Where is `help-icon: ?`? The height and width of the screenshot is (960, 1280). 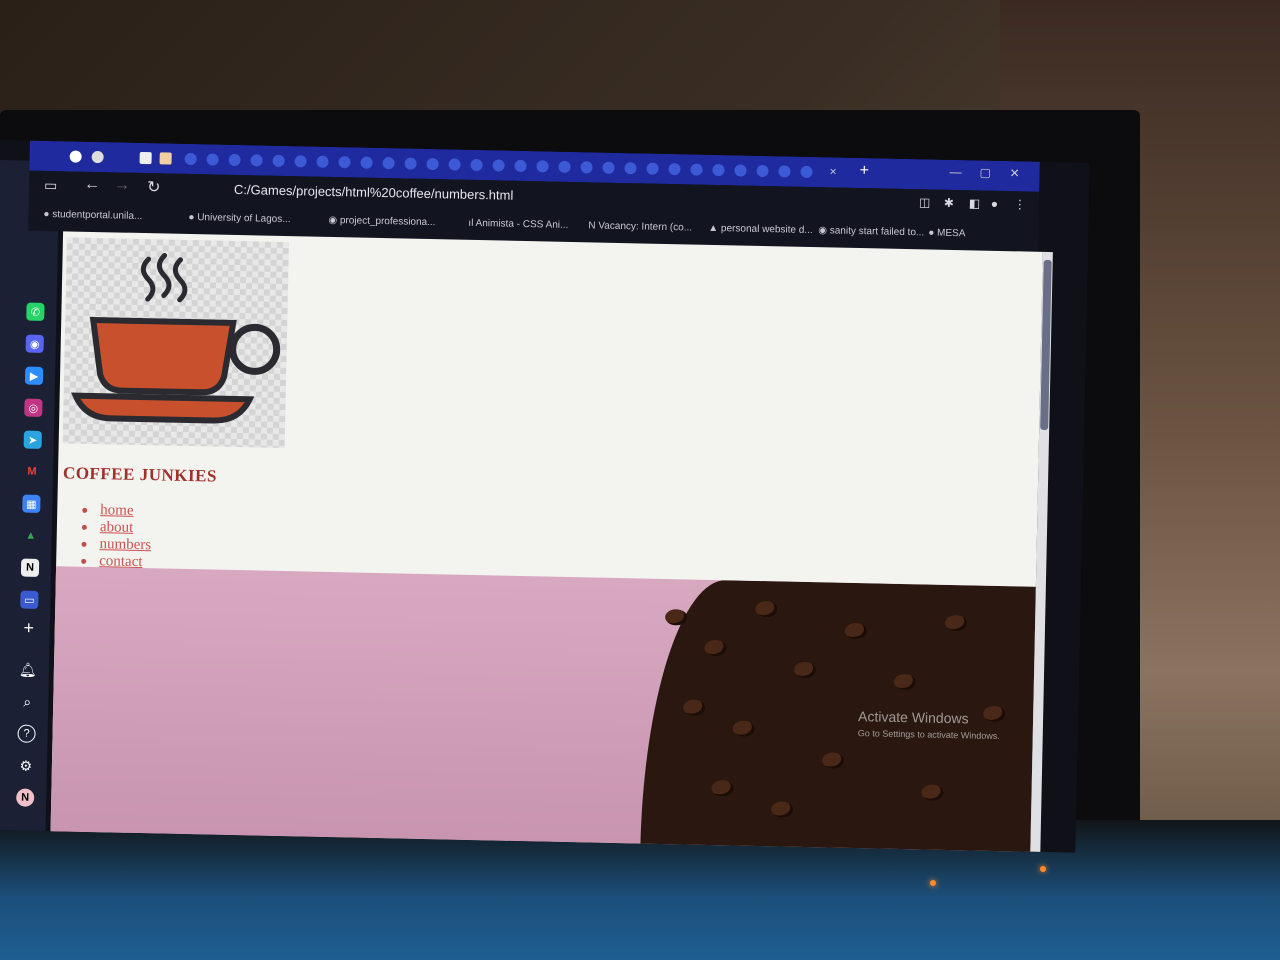
help-icon: ? is located at coordinates (26, 733).